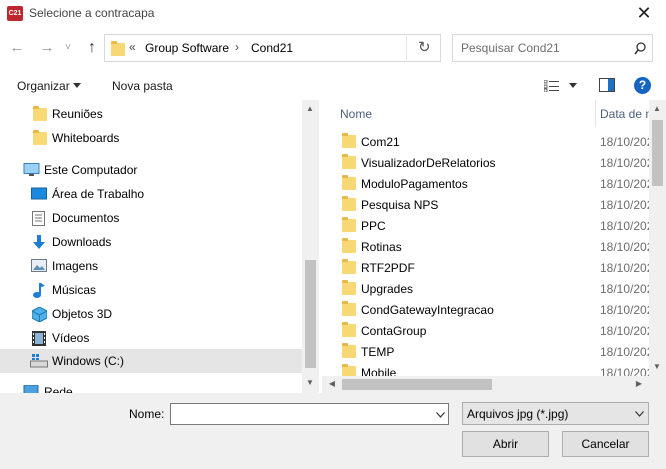  I want to click on sidebar-item-area-de-trabalho: Área de Trabalho, so click(151, 194).